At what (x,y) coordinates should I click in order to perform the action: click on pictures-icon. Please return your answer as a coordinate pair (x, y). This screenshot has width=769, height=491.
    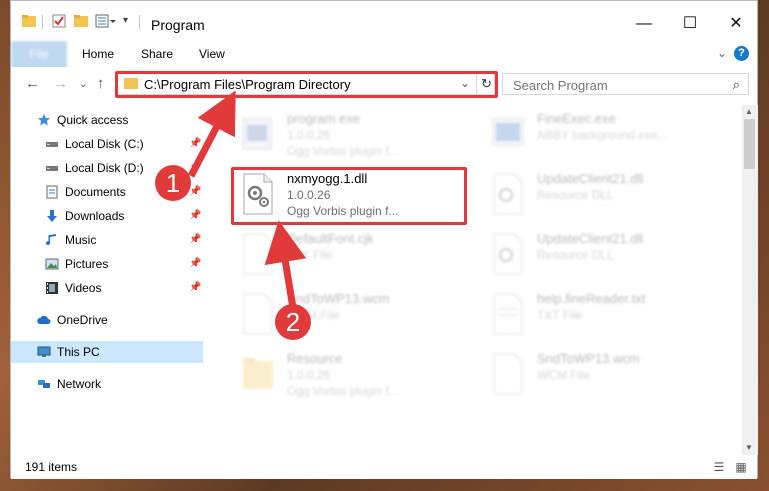
    Looking at the image, I should click on (52, 264).